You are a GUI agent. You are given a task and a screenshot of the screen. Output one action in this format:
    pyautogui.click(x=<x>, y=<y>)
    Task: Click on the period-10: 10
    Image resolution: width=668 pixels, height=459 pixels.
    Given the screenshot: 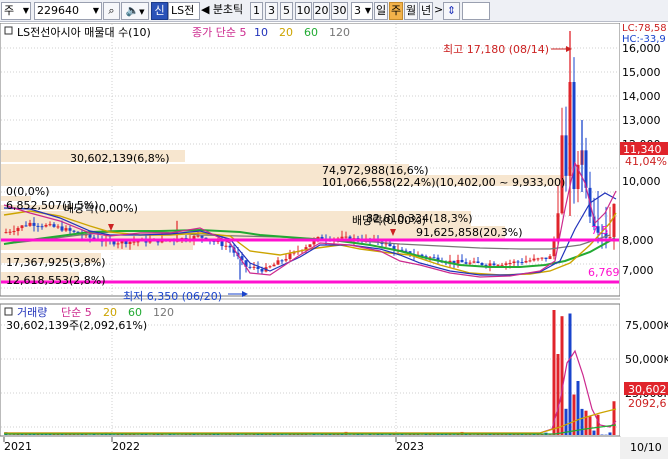 What is the action you would take?
    pyautogui.click(x=303, y=11)
    